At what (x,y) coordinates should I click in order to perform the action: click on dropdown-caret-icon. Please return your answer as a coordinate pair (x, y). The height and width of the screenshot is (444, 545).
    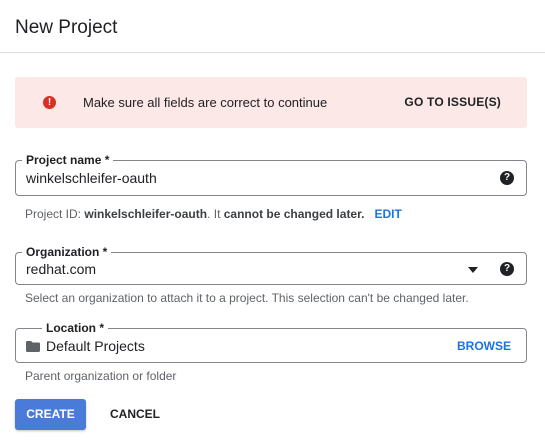
    Looking at the image, I should click on (473, 270).